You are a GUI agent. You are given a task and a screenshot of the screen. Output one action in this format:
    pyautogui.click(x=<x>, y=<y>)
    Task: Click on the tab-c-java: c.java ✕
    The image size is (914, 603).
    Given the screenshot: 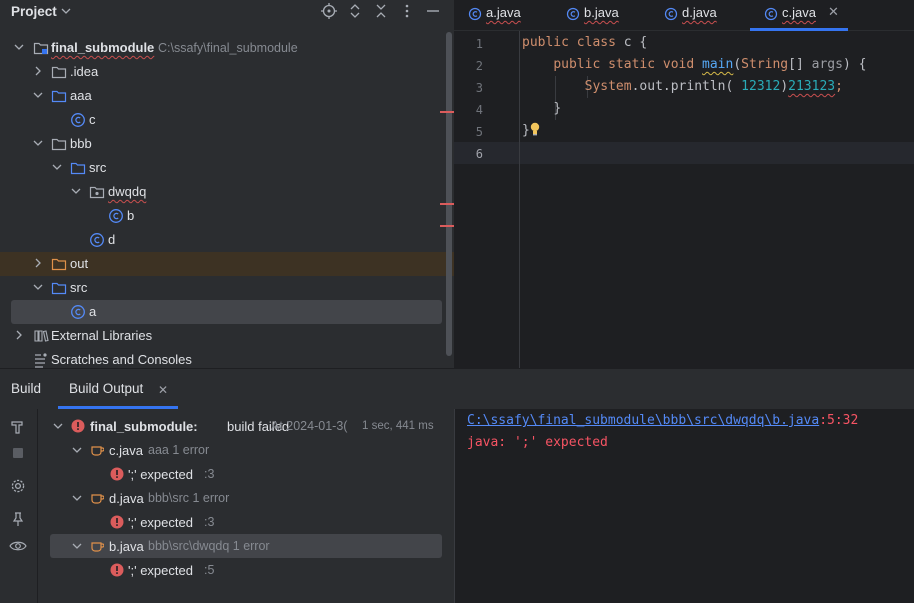 What is the action you would take?
    pyautogui.click(x=799, y=15)
    